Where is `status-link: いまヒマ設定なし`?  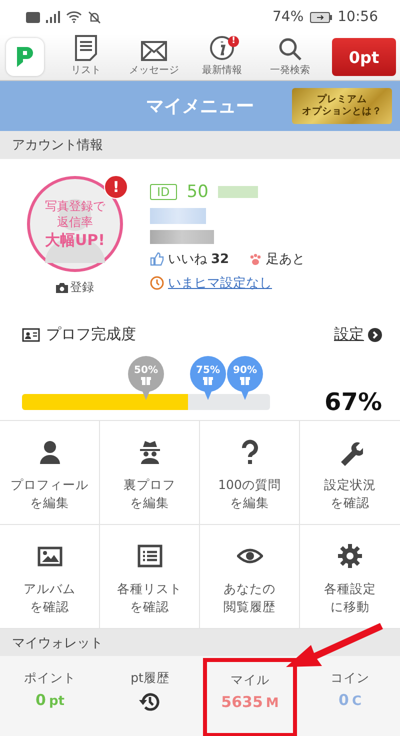 status-link: いまヒマ設定なし is located at coordinates (220, 283).